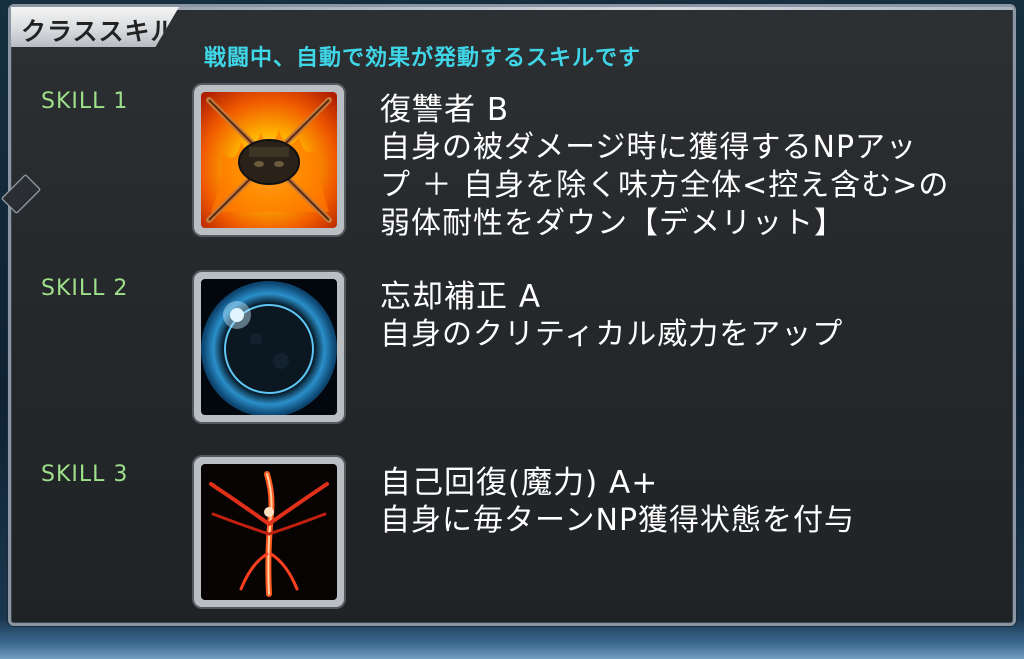 The width and height of the screenshot is (1024, 659). I want to click on skill-1-description-line: 自身の被ダメージ時に獲得するNPアッ, so click(649, 147).